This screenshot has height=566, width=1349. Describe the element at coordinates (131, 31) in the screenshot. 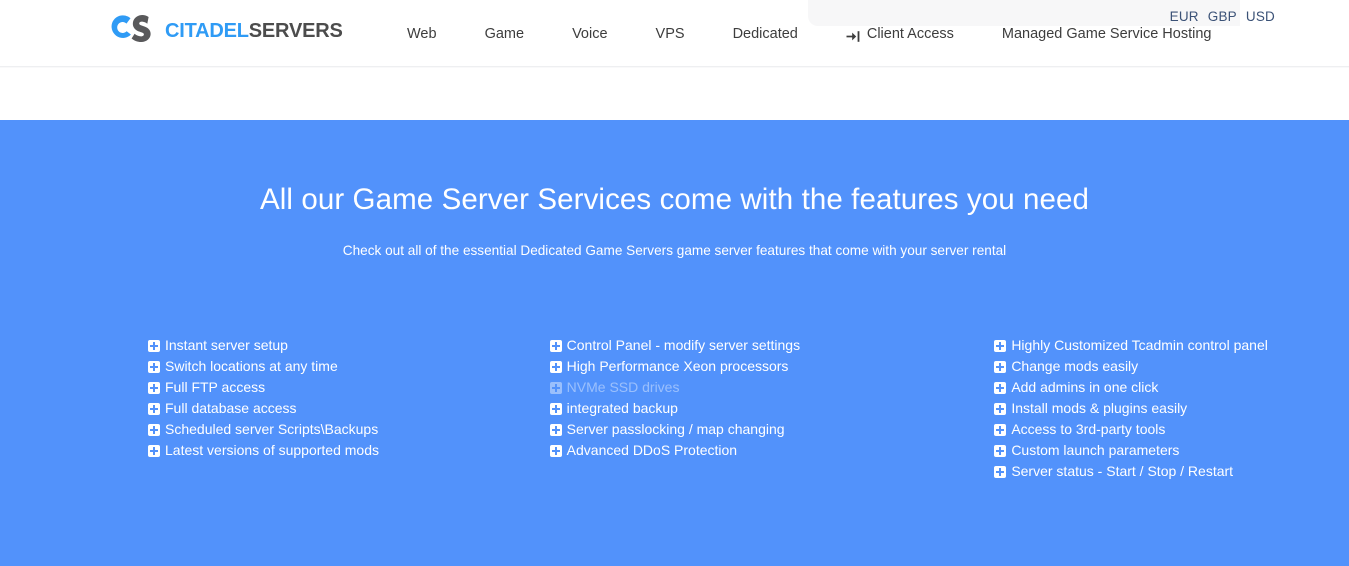

I see `cs-monogram-logo-icon` at that location.